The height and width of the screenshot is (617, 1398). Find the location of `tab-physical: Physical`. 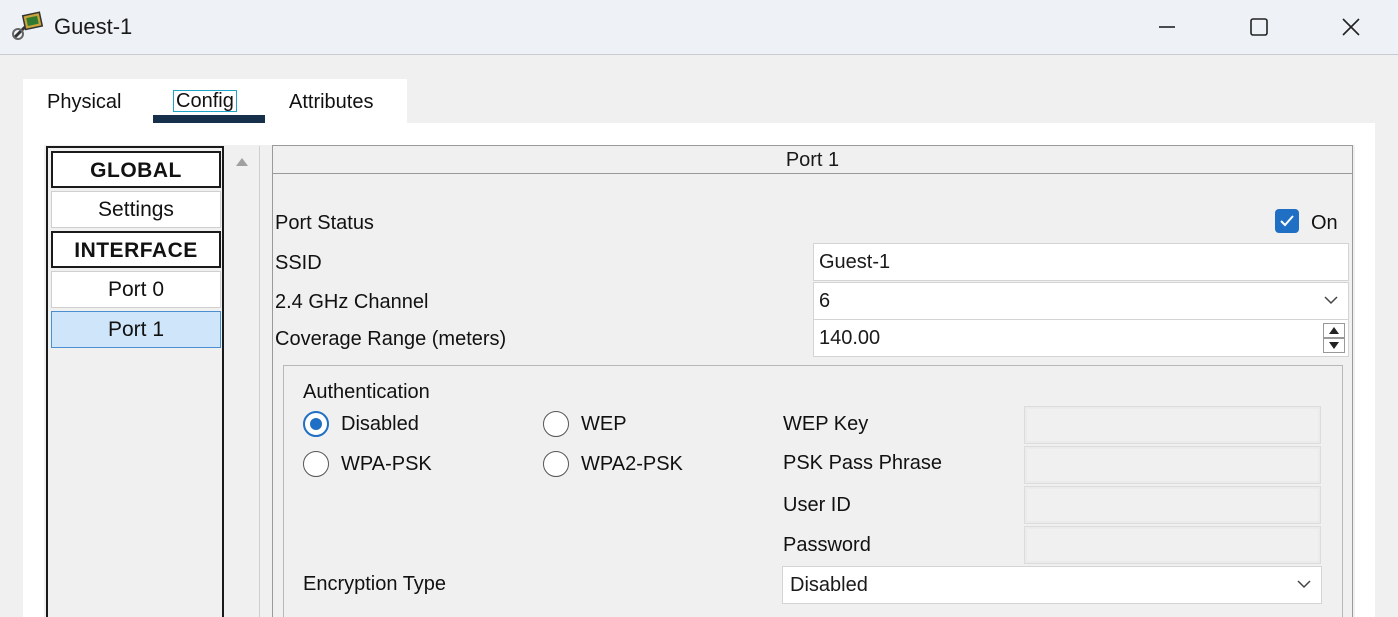

tab-physical: Physical is located at coordinates (84, 102).